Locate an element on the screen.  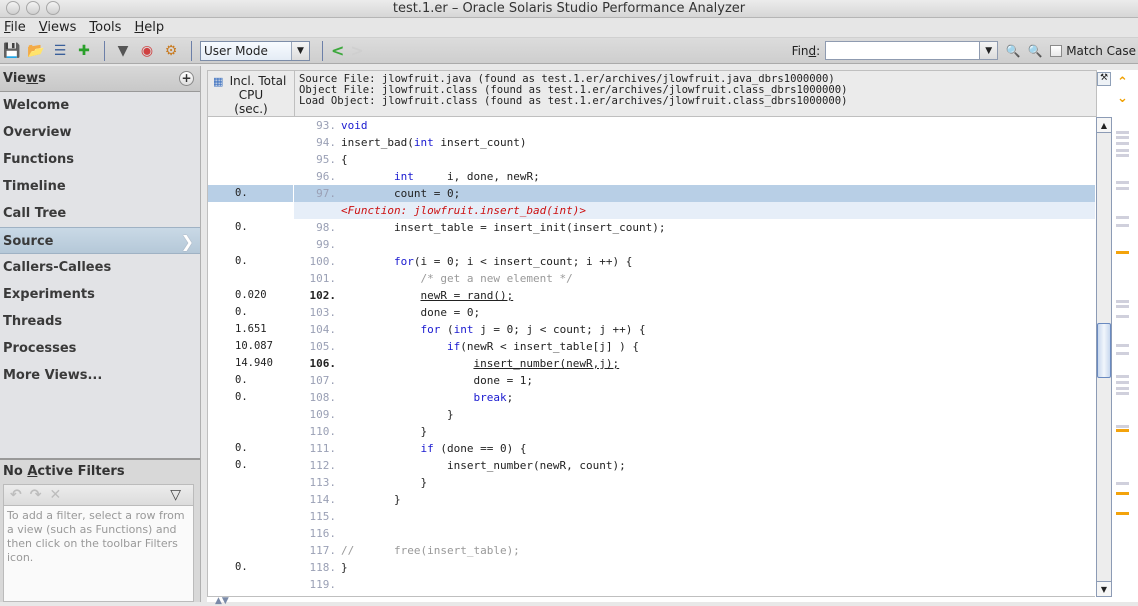
source-line: 114. } is located at coordinates (651, 499).